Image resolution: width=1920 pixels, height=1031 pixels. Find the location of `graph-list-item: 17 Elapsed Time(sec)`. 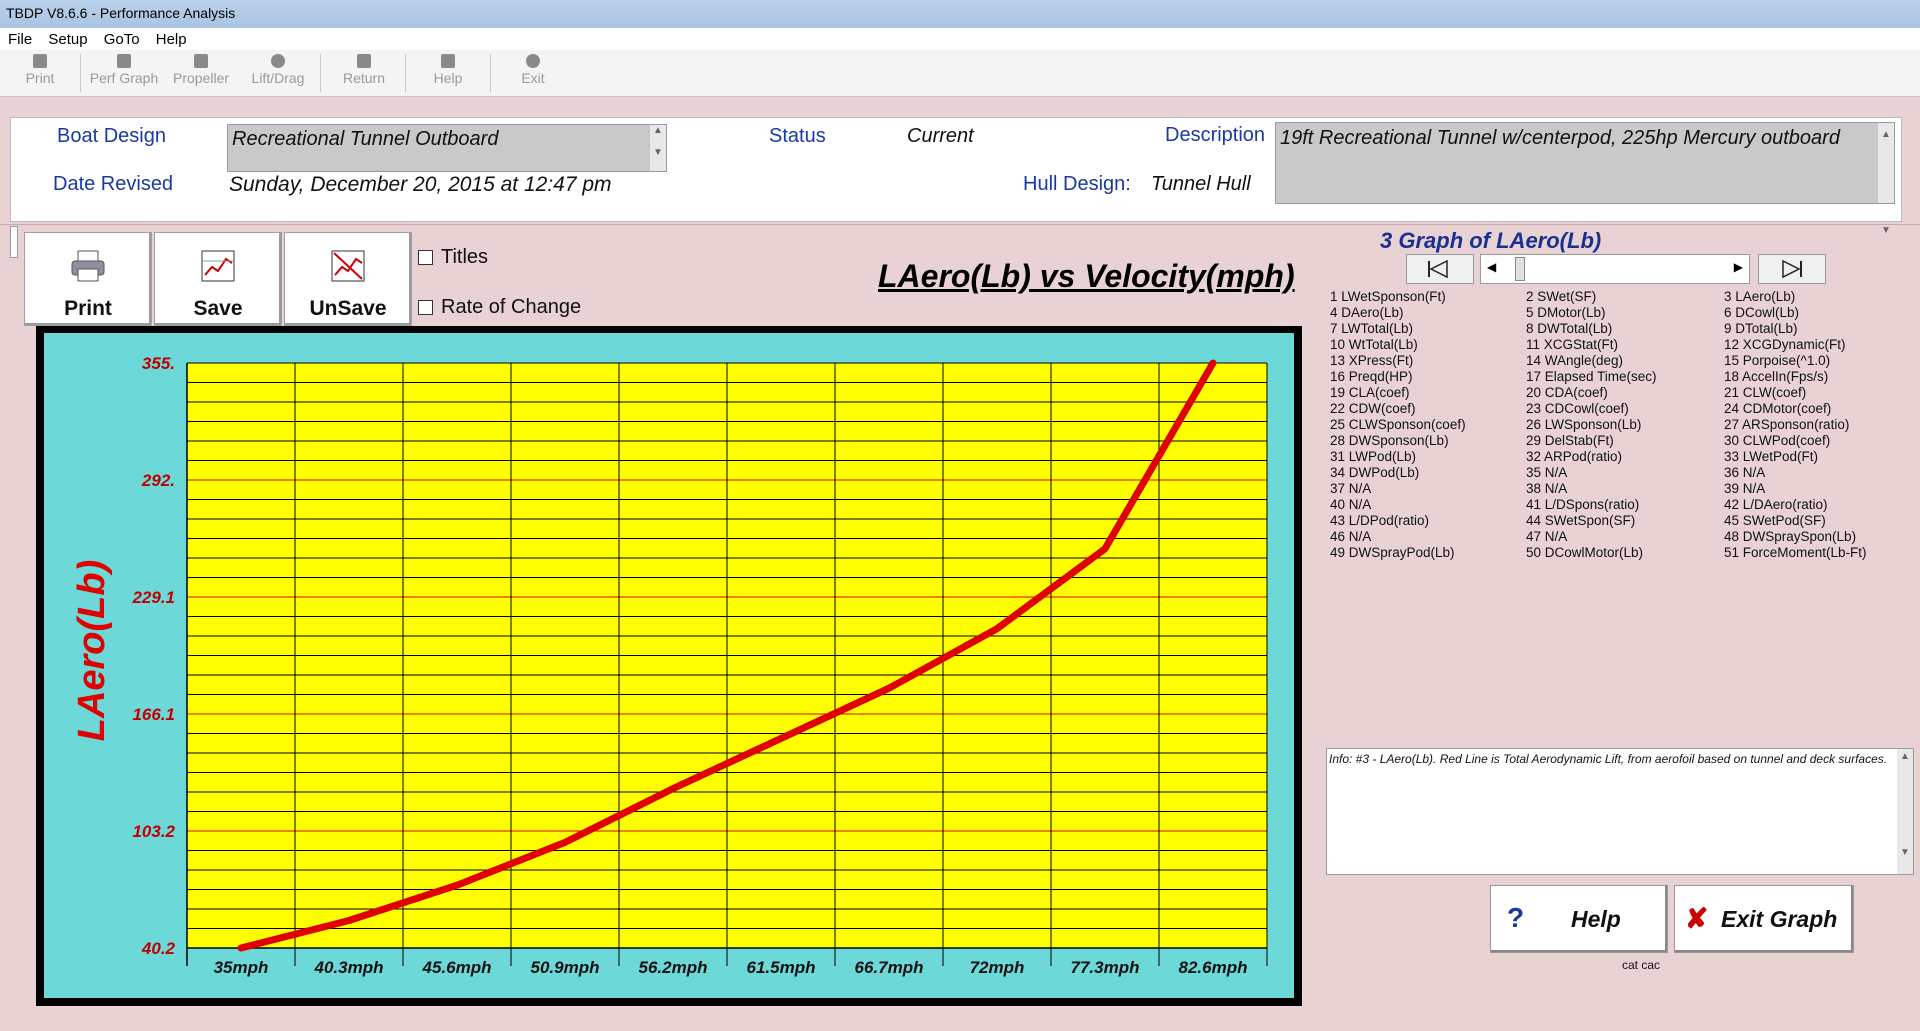

graph-list-item: 17 Elapsed Time(sec) is located at coordinates (1591, 377).